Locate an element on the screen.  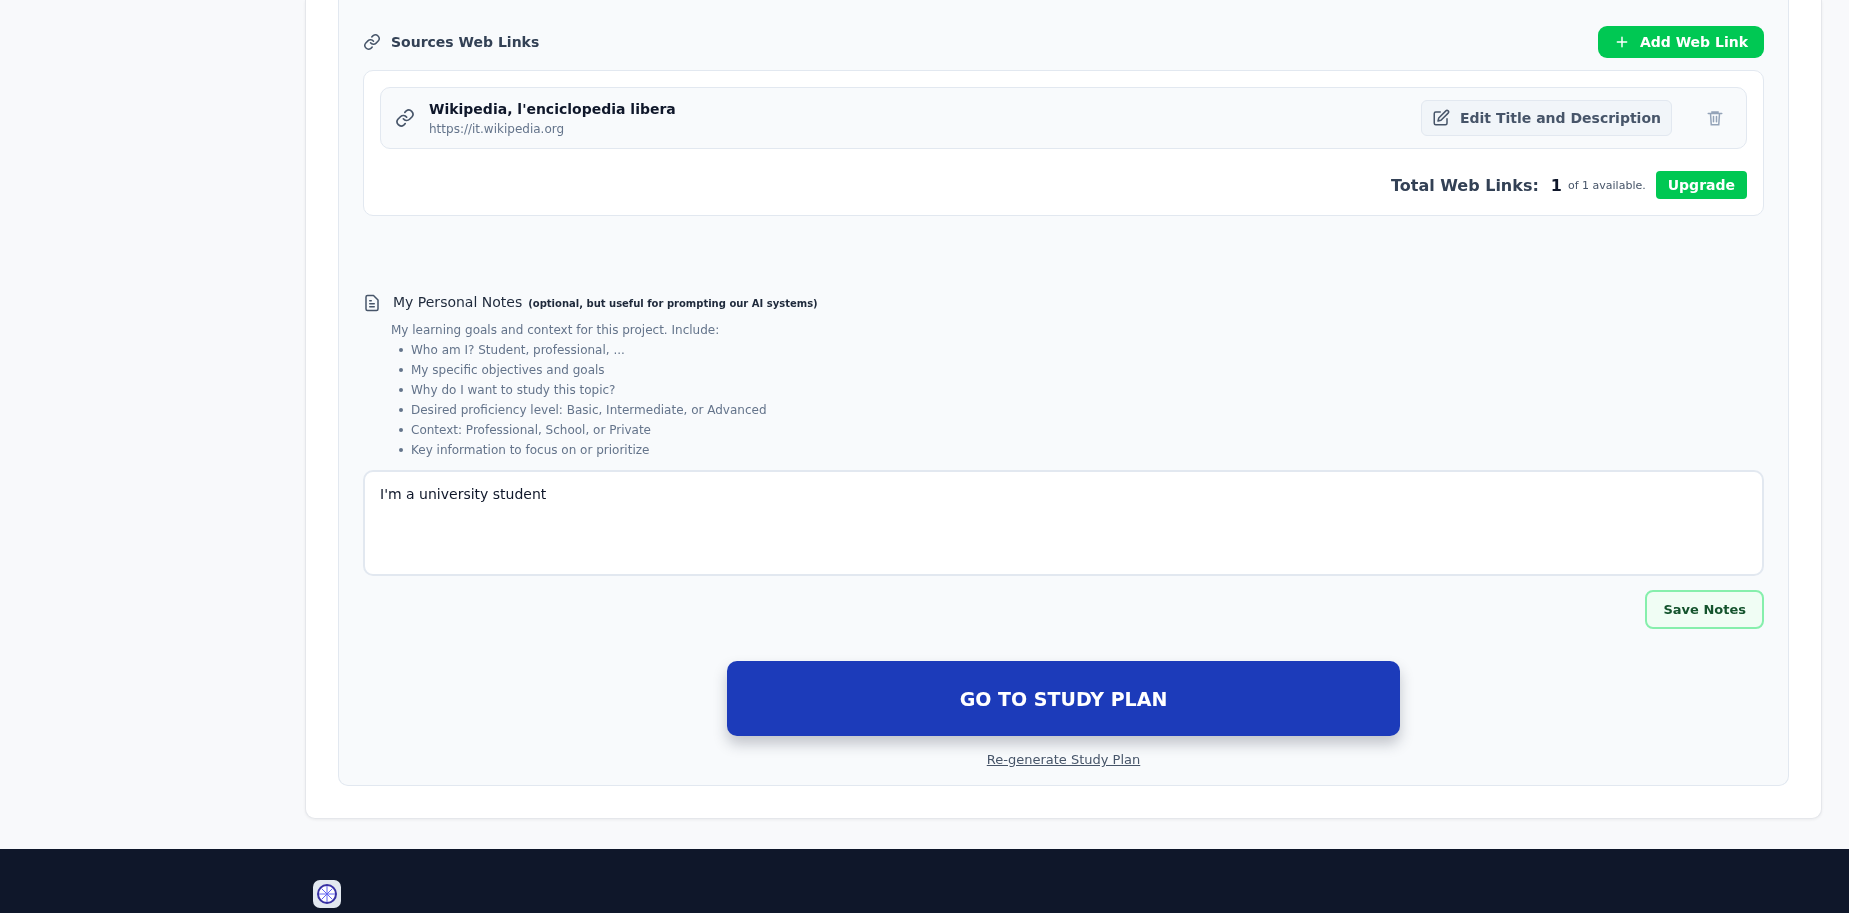
edit-button: Edit Title and Description is located at coordinates (1546, 118).